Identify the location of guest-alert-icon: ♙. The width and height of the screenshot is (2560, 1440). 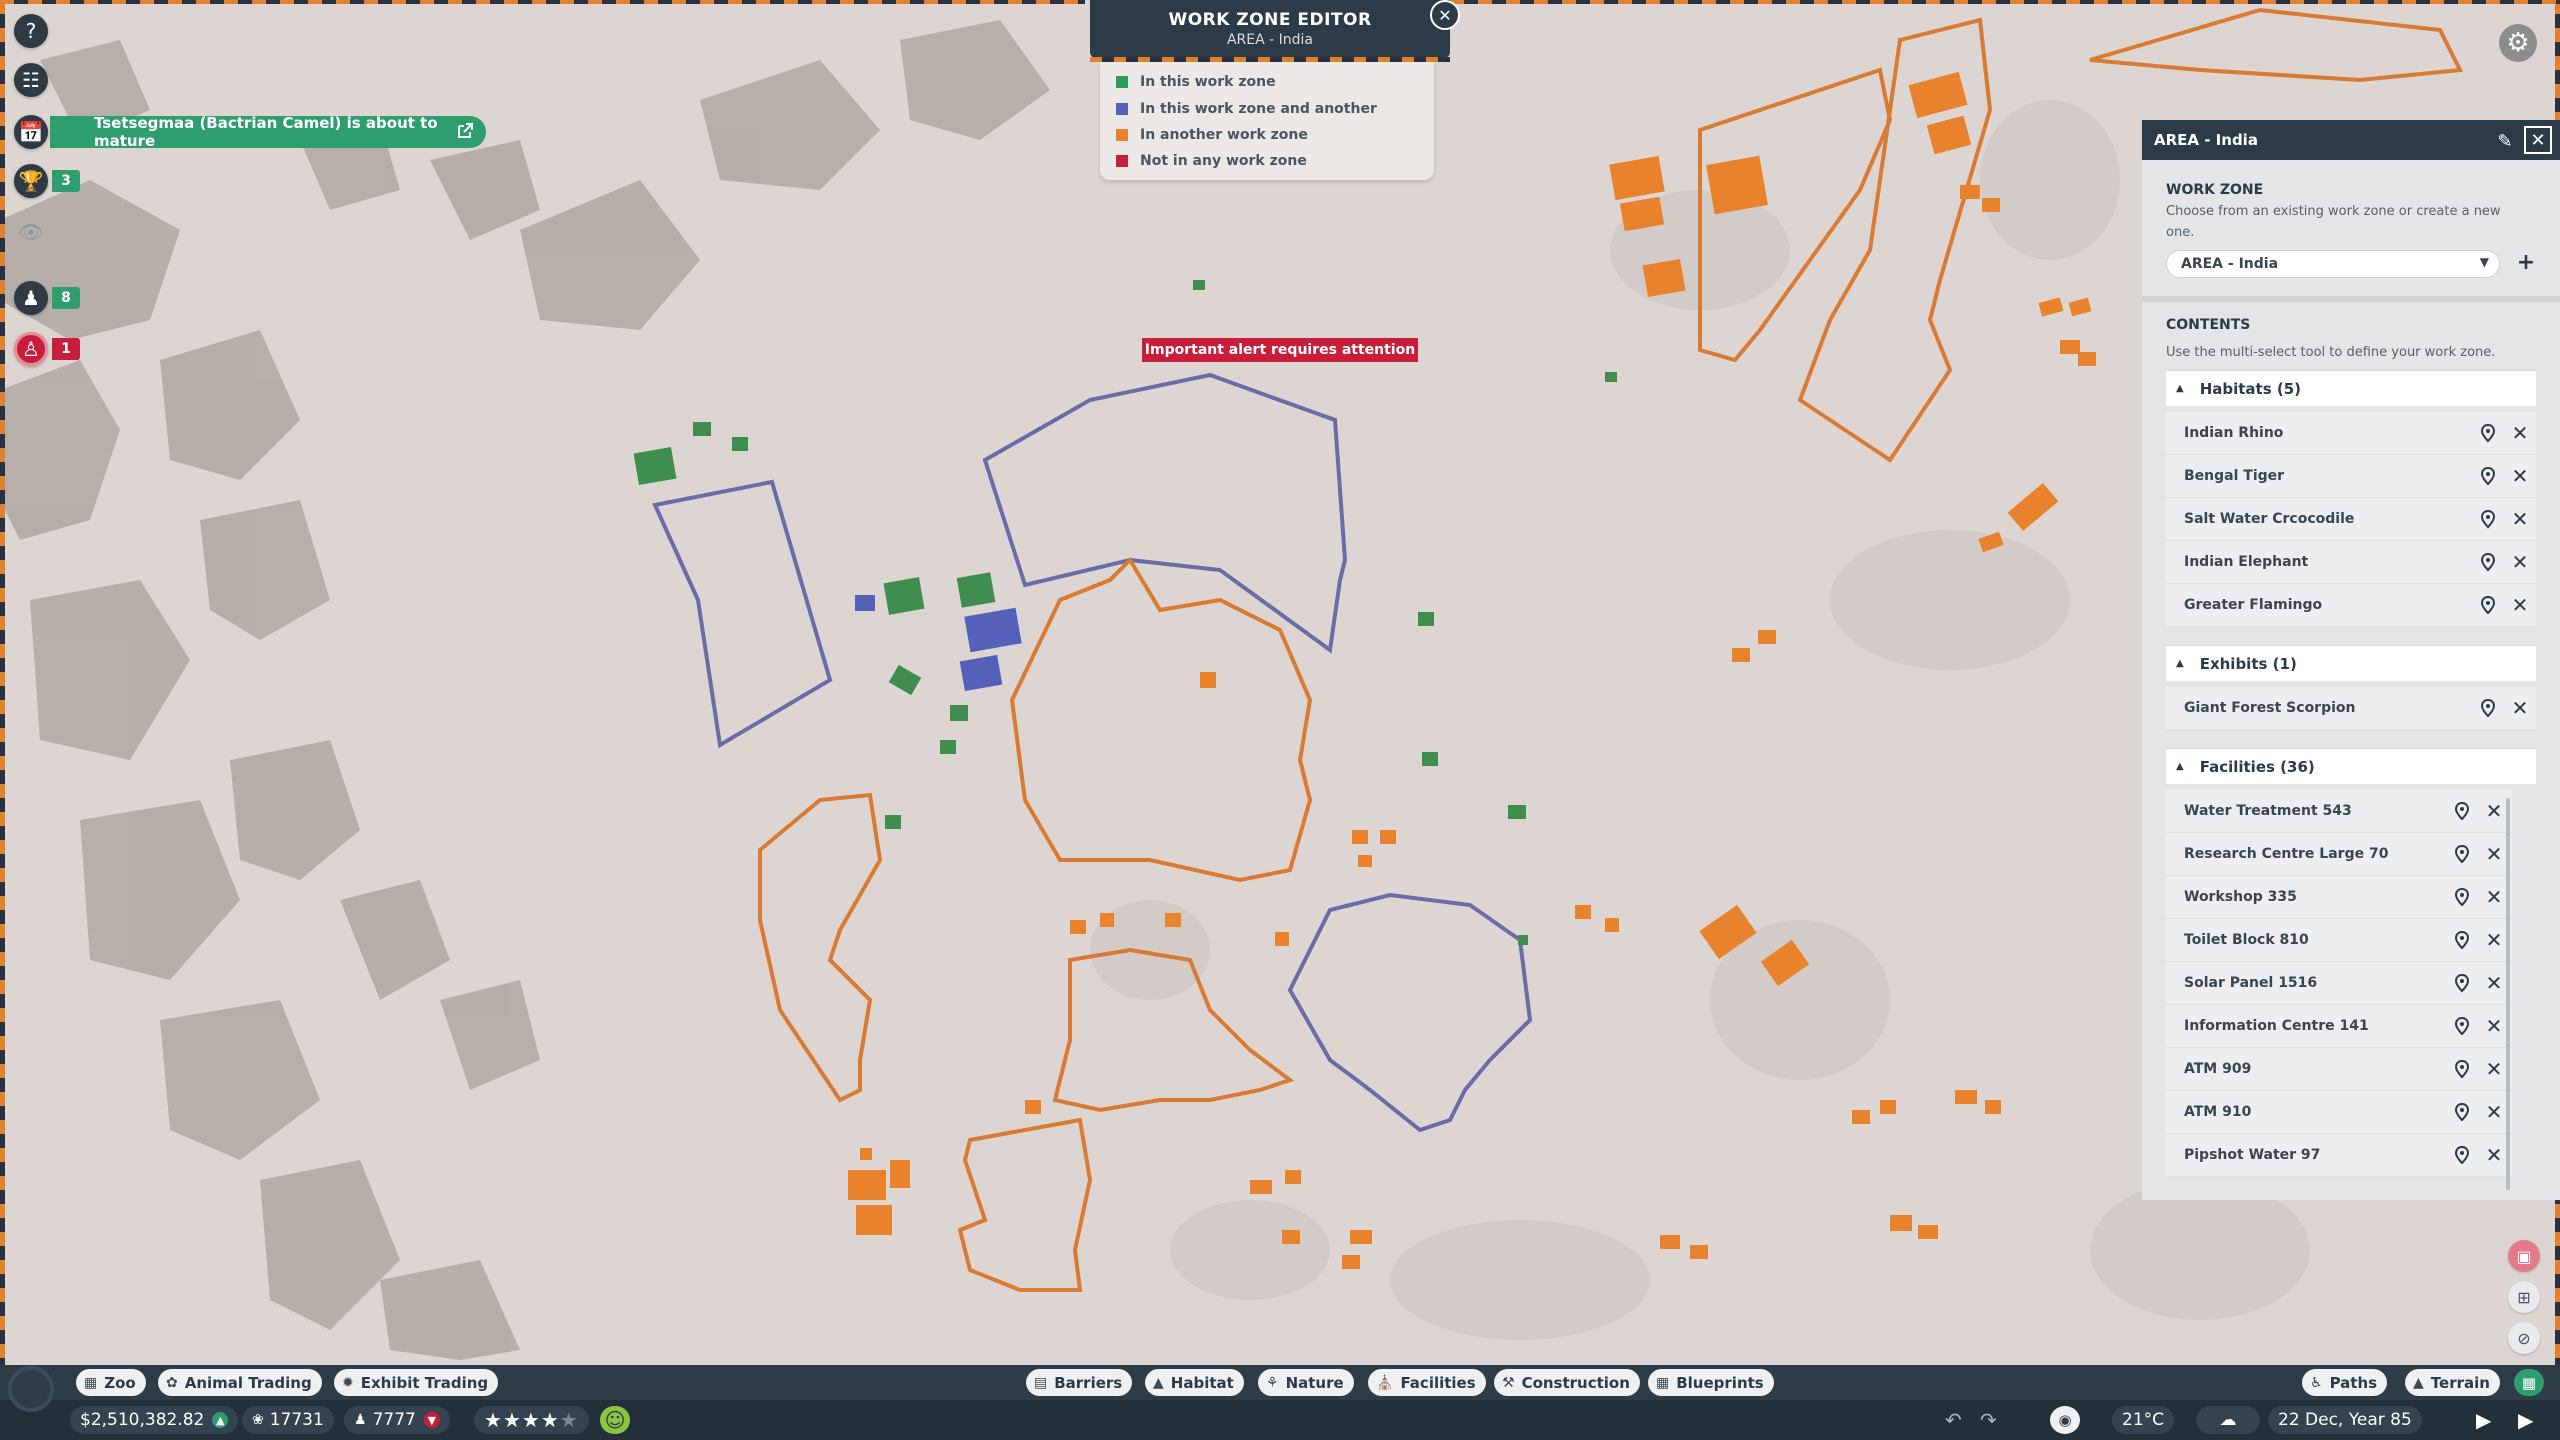
(31, 349).